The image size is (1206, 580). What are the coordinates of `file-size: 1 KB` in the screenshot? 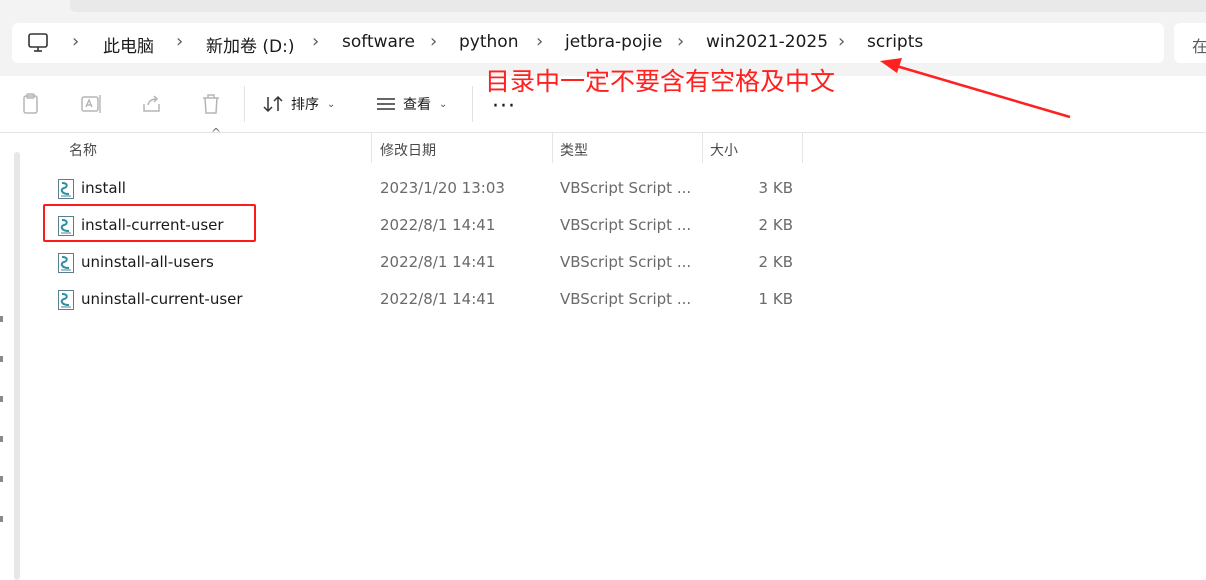 It's located at (775, 299).